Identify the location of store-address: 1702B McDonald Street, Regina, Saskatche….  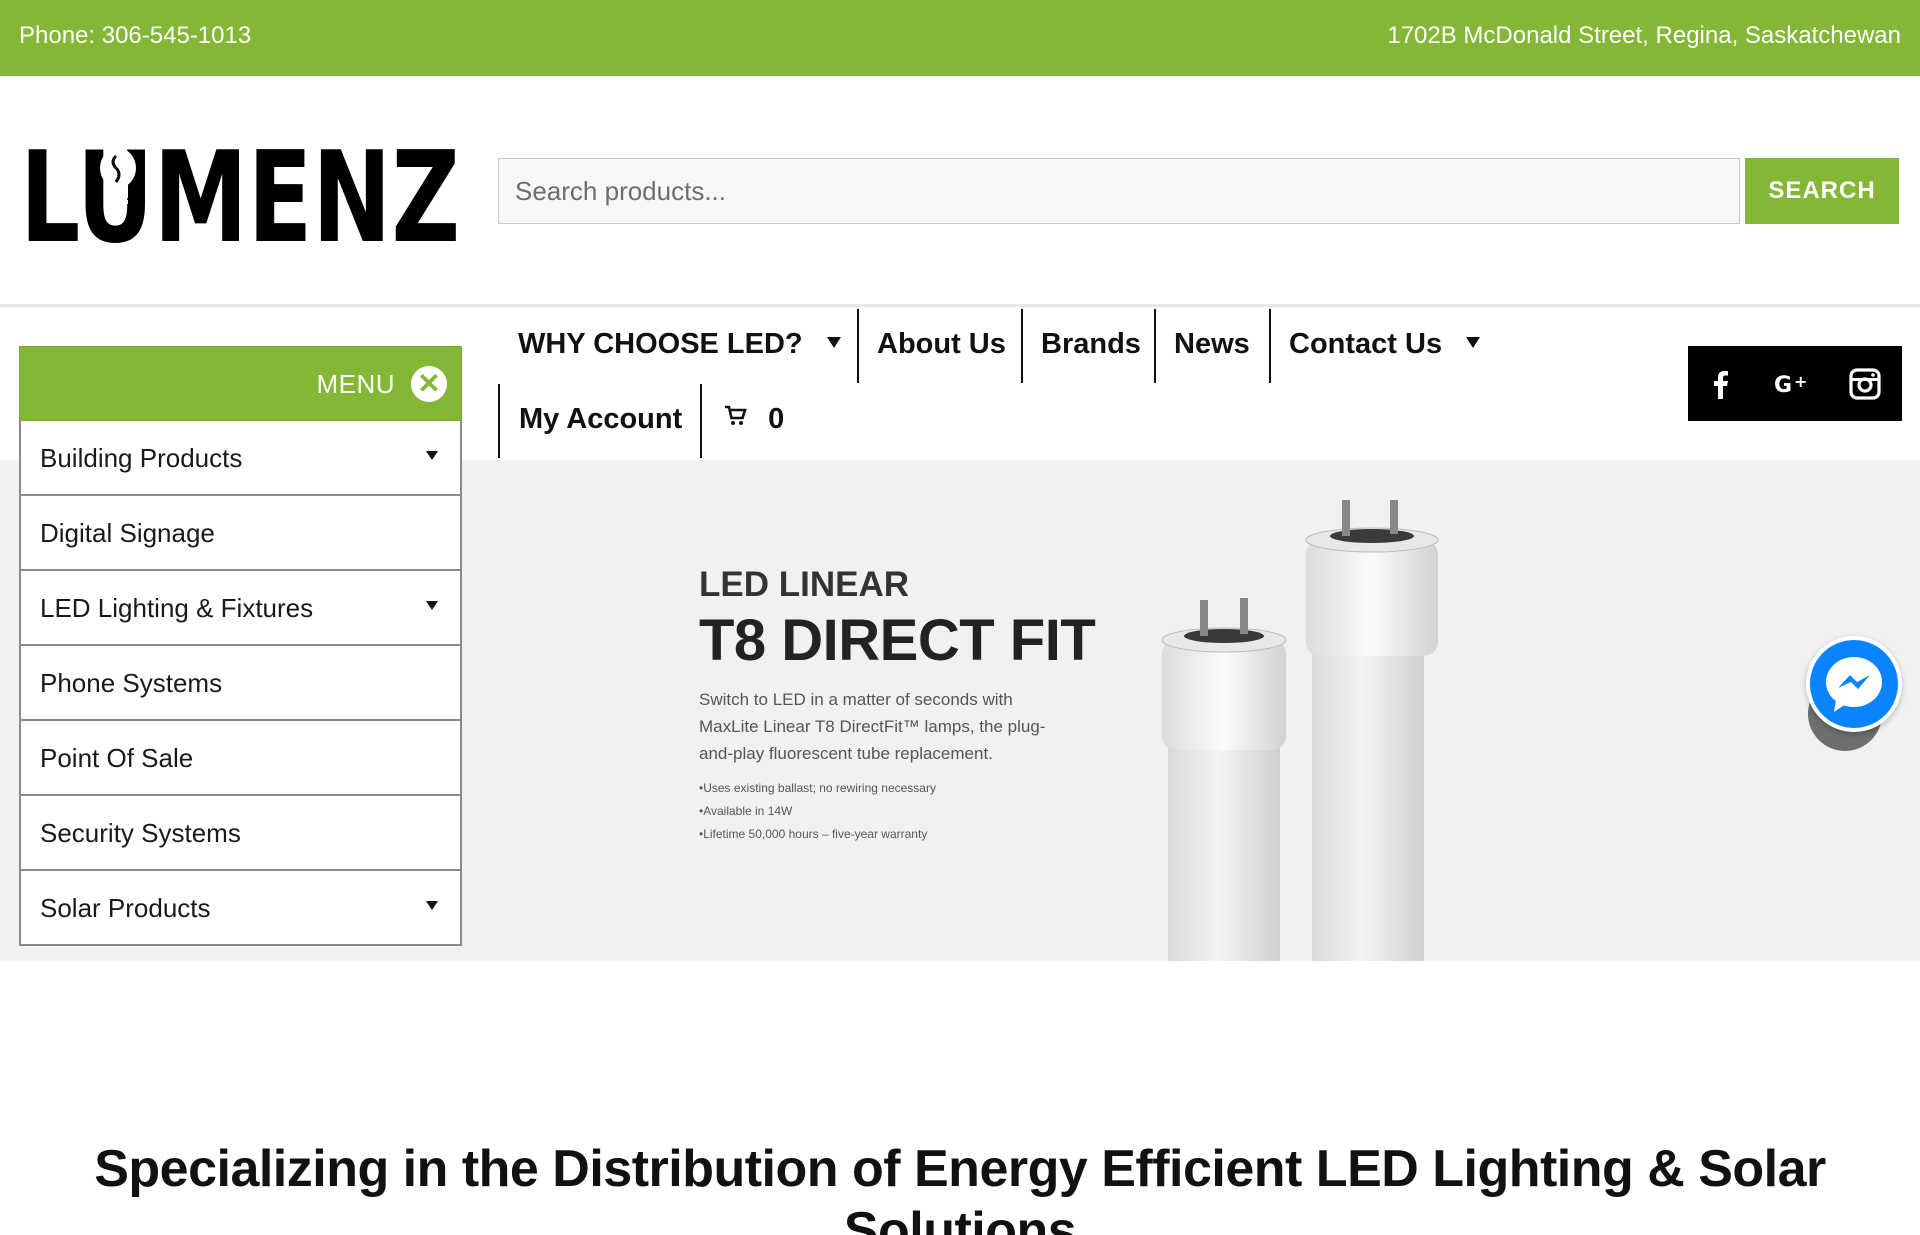
(1644, 35).